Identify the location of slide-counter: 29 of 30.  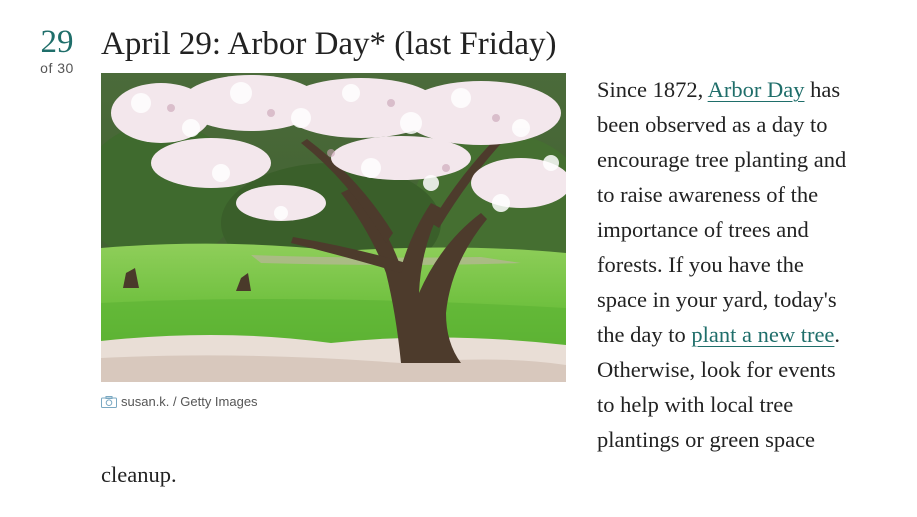
(57, 50).